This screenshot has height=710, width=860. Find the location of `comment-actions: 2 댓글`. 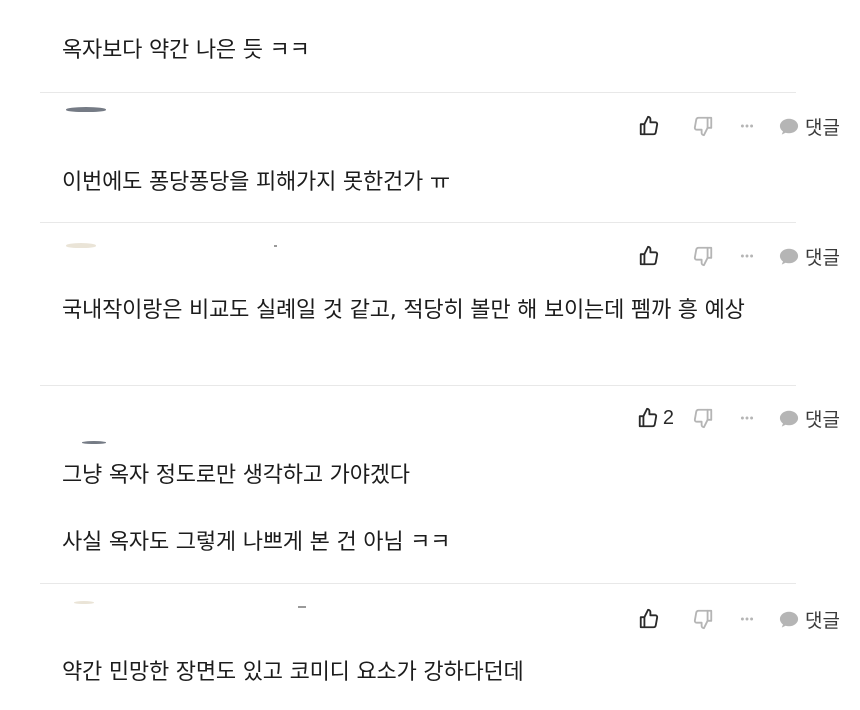

comment-actions: 2 댓글 is located at coordinates (738, 418).